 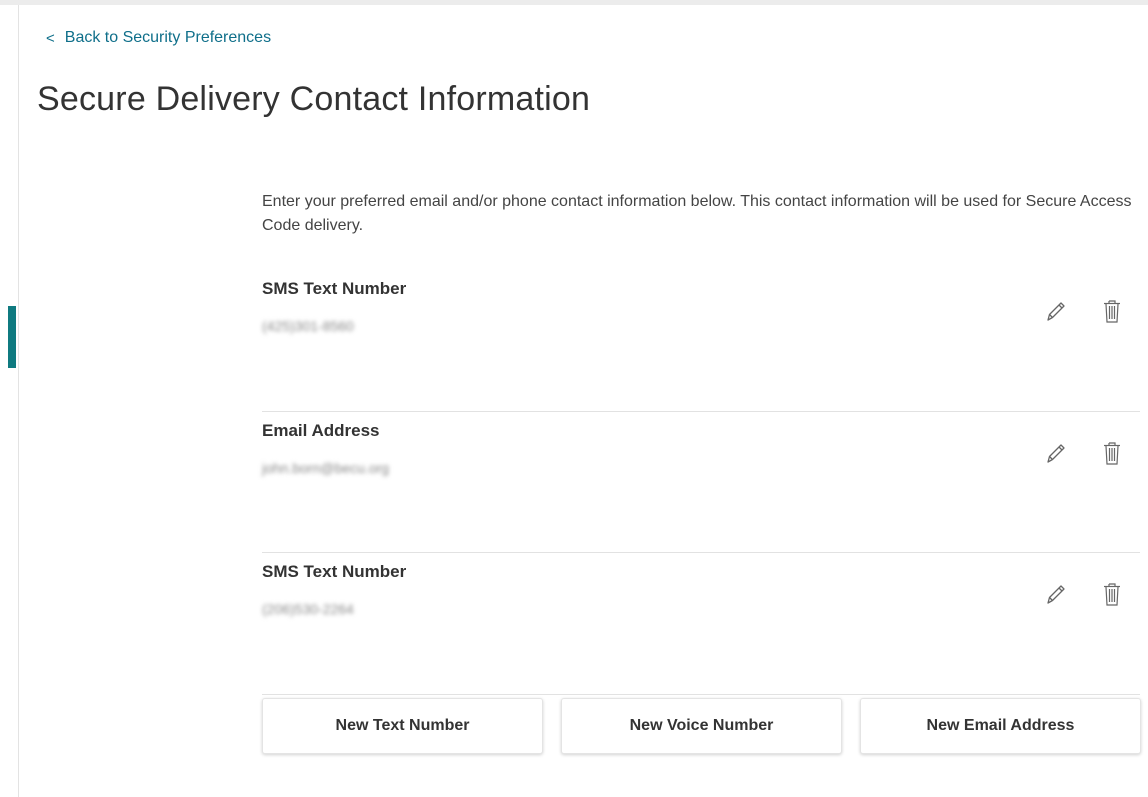 I want to click on new-email-address-button: New Email Address, so click(x=1000, y=726).